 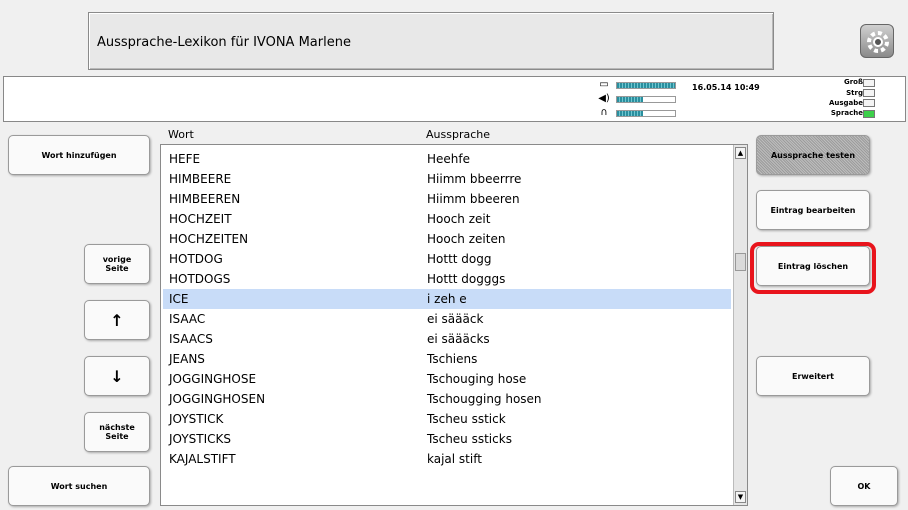 What do you see at coordinates (191, 339) in the screenshot?
I see `word-cell: ISAACS` at bounding box center [191, 339].